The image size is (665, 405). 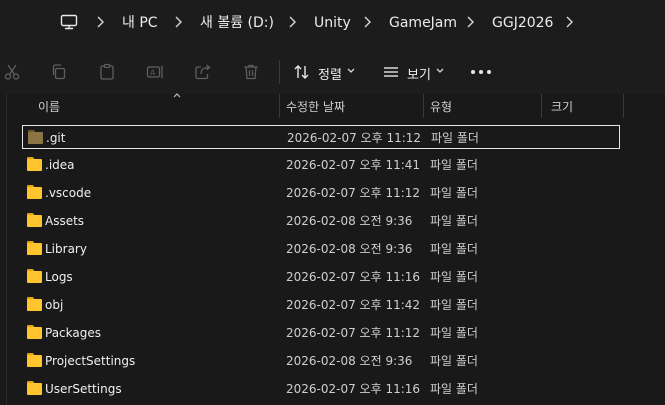 I want to click on rename-icon: A, so click(x=155, y=72).